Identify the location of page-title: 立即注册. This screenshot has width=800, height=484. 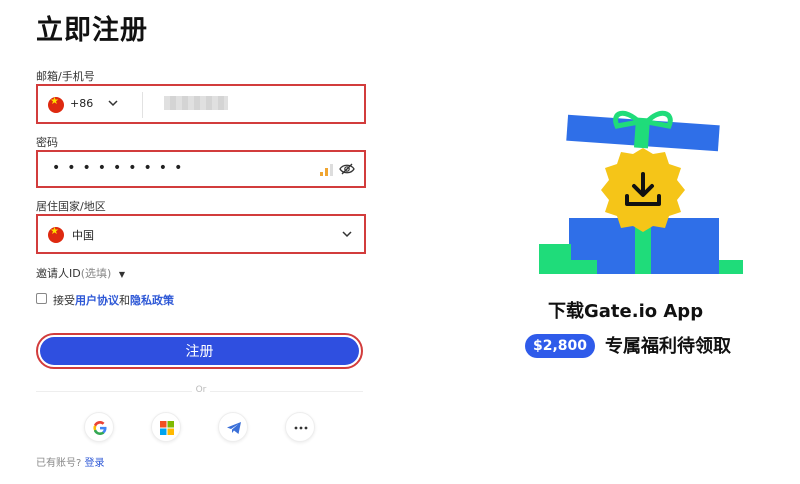
(92, 30).